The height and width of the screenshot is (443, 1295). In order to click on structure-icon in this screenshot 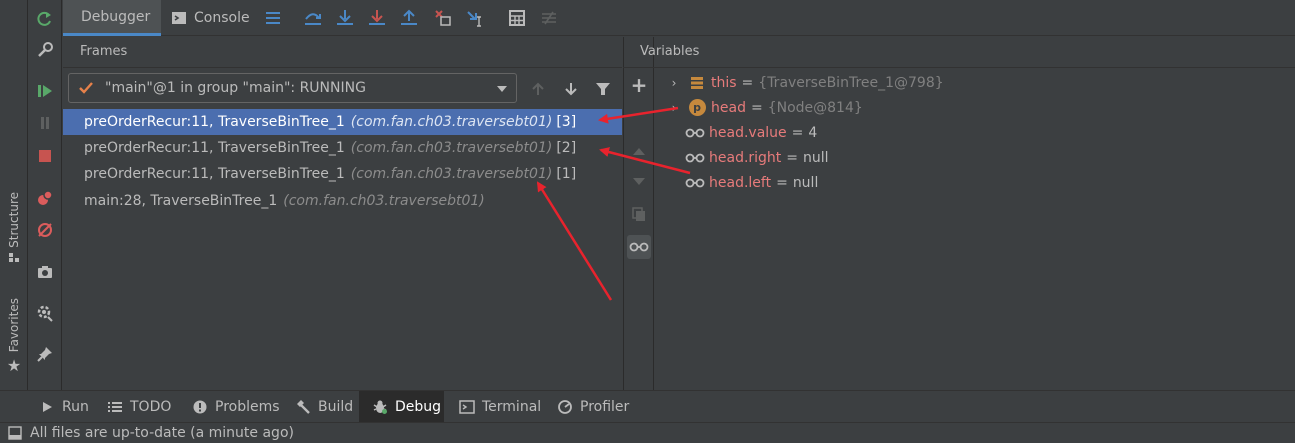, I will do `click(14, 257)`.